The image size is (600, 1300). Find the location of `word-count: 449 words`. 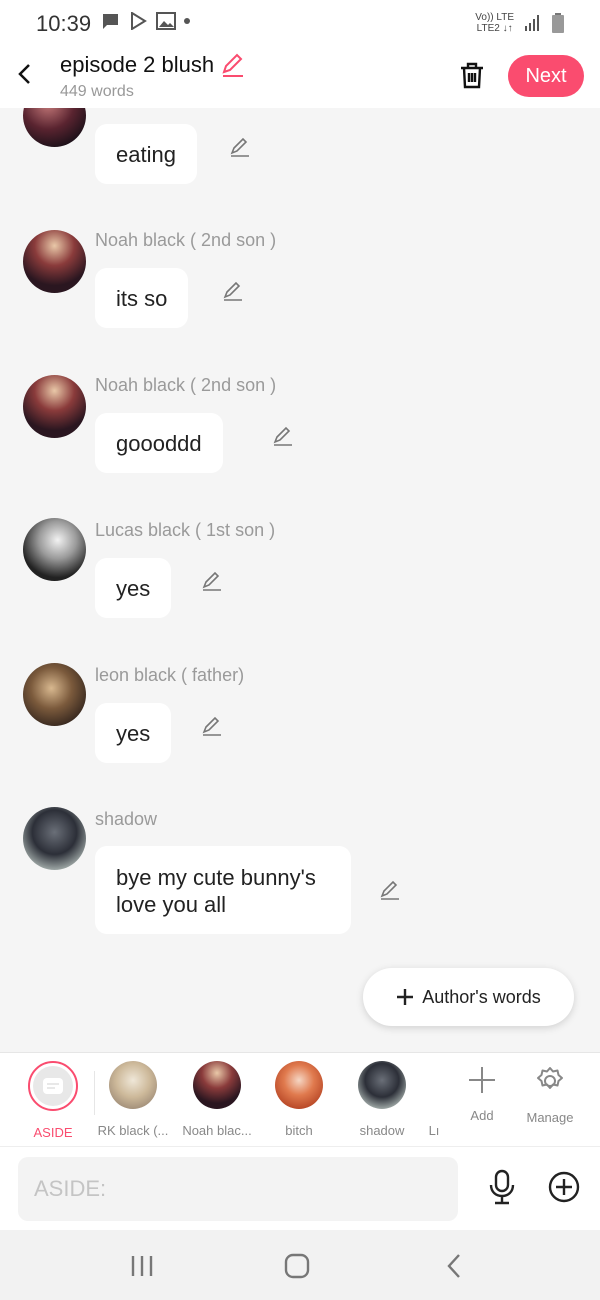

word-count: 449 words is located at coordinates (97, 91).